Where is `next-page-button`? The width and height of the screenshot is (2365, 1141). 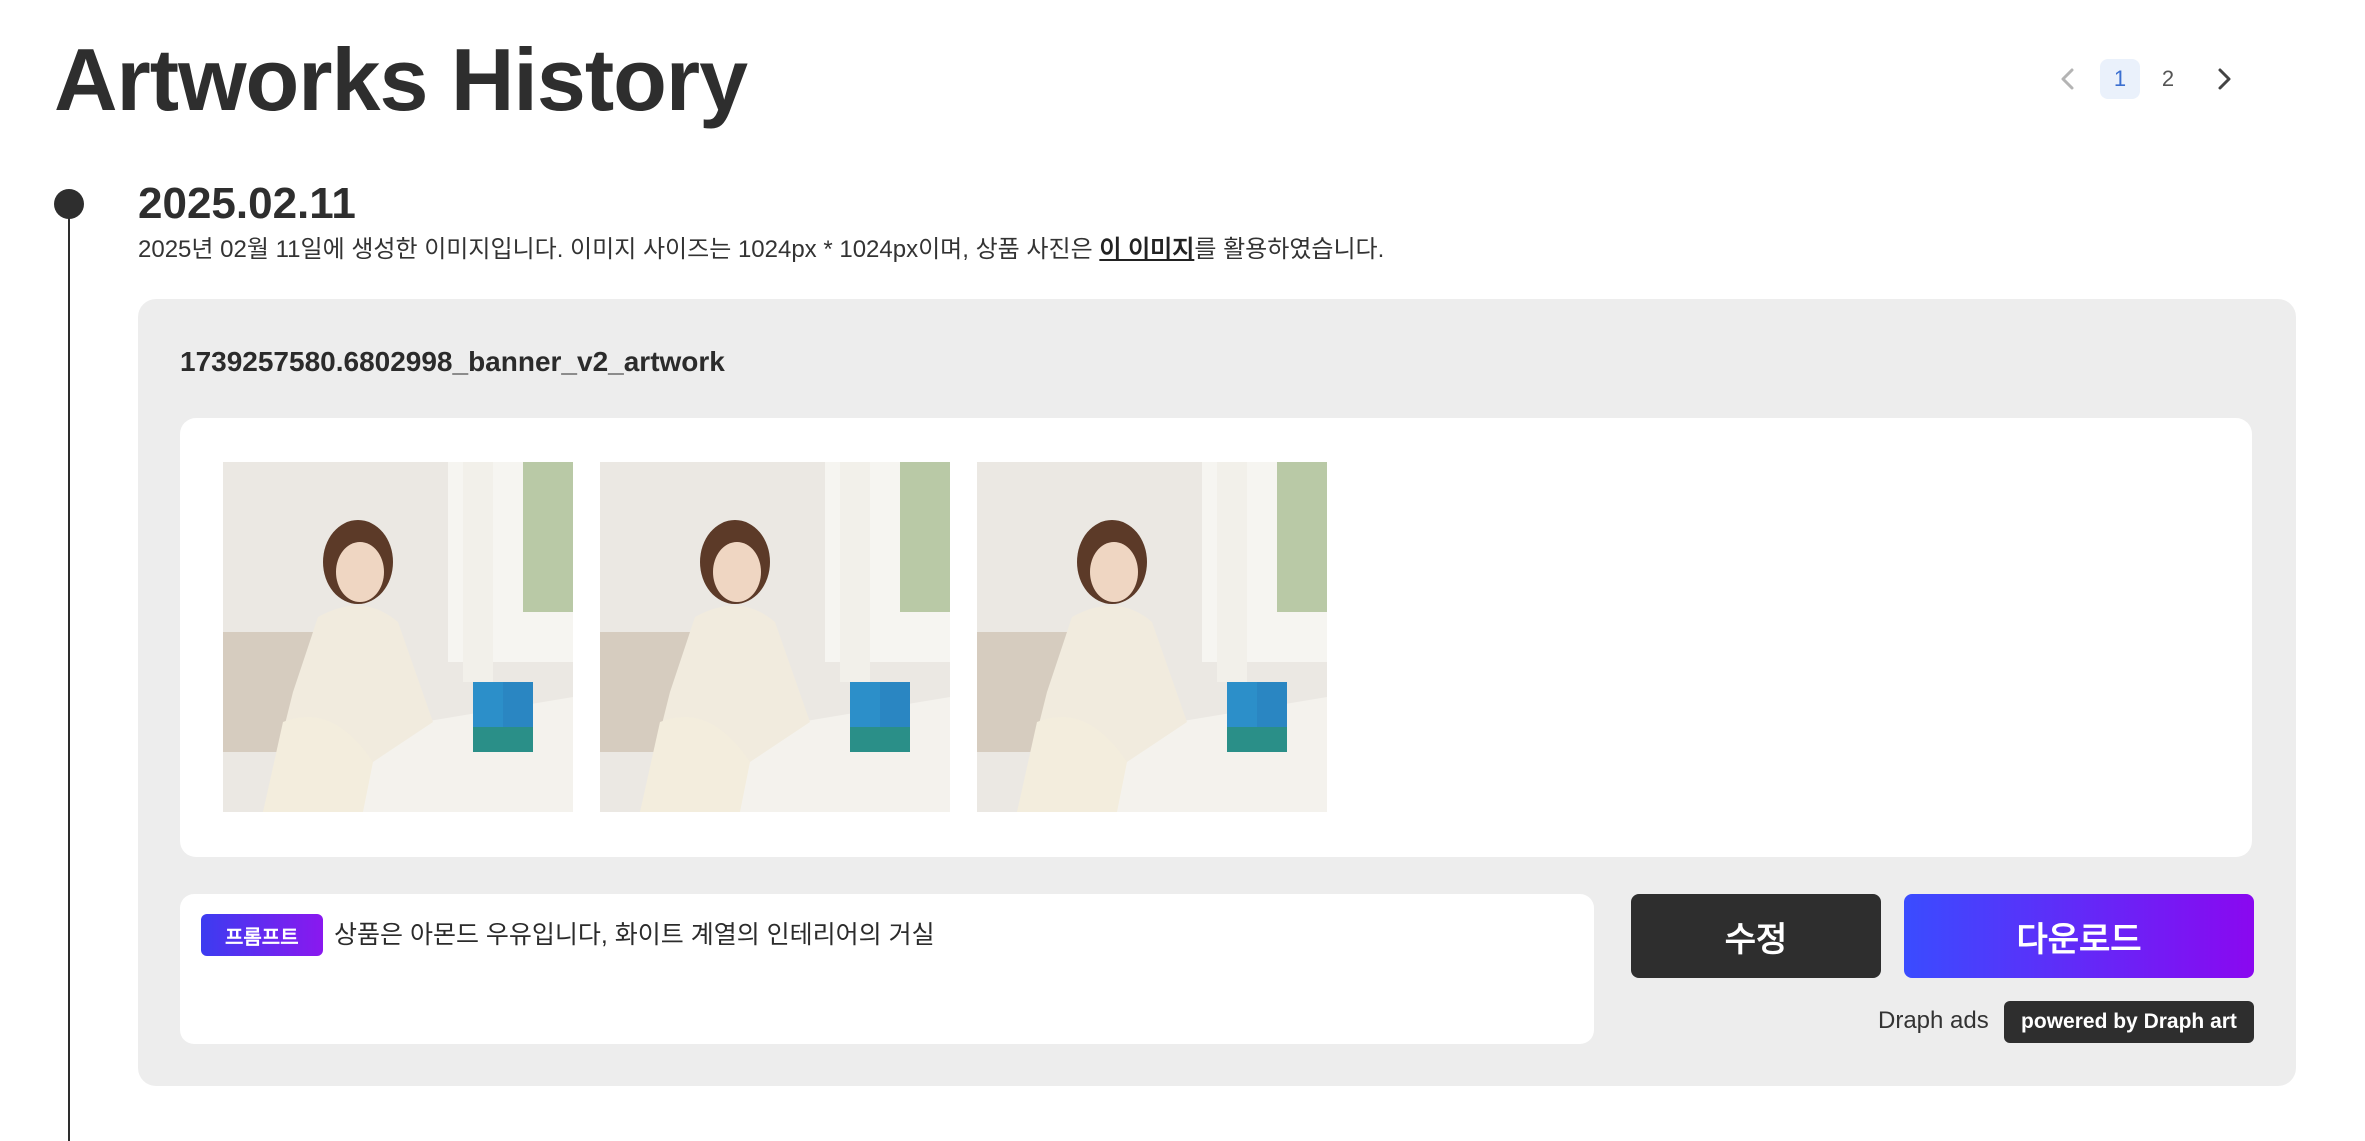 next-page-button is located at coordinates (2224, 79).